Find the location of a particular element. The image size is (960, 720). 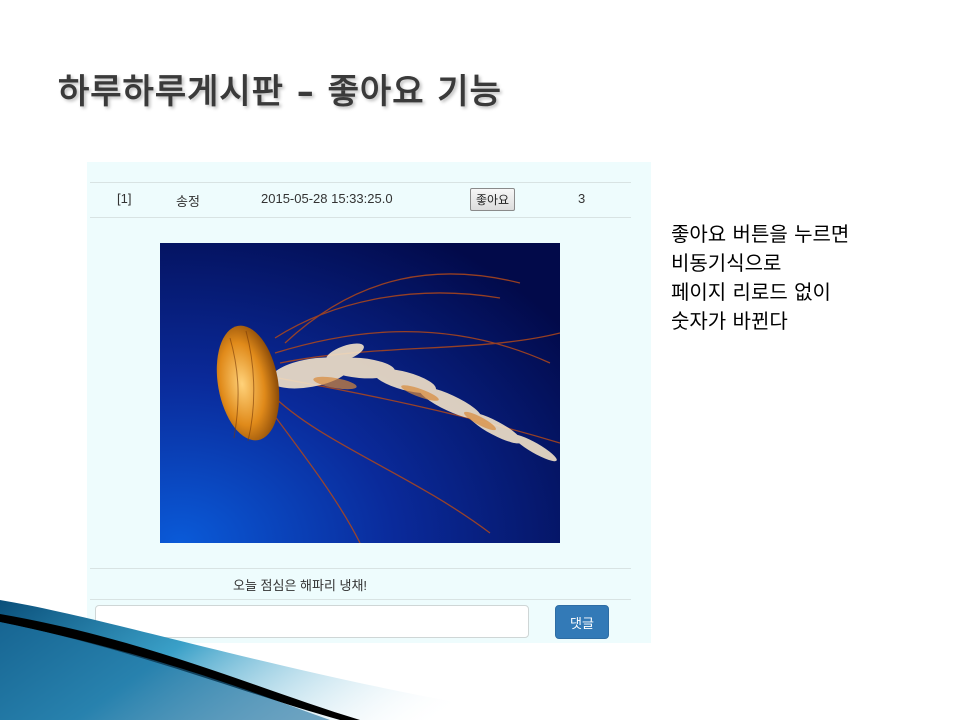

explanation-note: 좋아요 버튼을 누르면 비동기식으로 페이지 리로드 없이 숫자가 바뀐다 is located at coordinates (760, 278).